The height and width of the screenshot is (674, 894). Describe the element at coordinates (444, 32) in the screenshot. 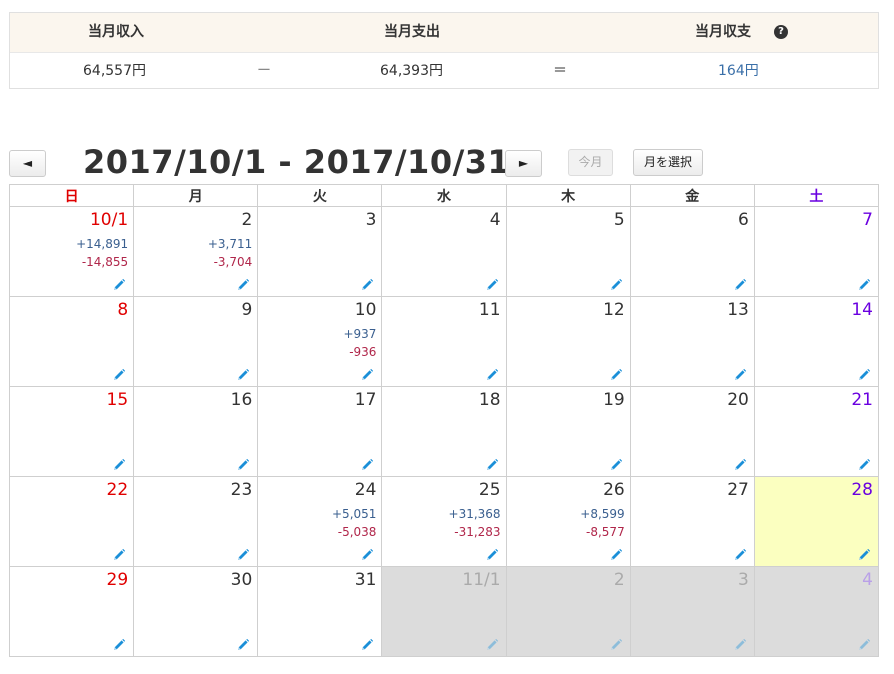

I see `summary-header: 当月収入 当月支出 当月収支 ?` at that location.